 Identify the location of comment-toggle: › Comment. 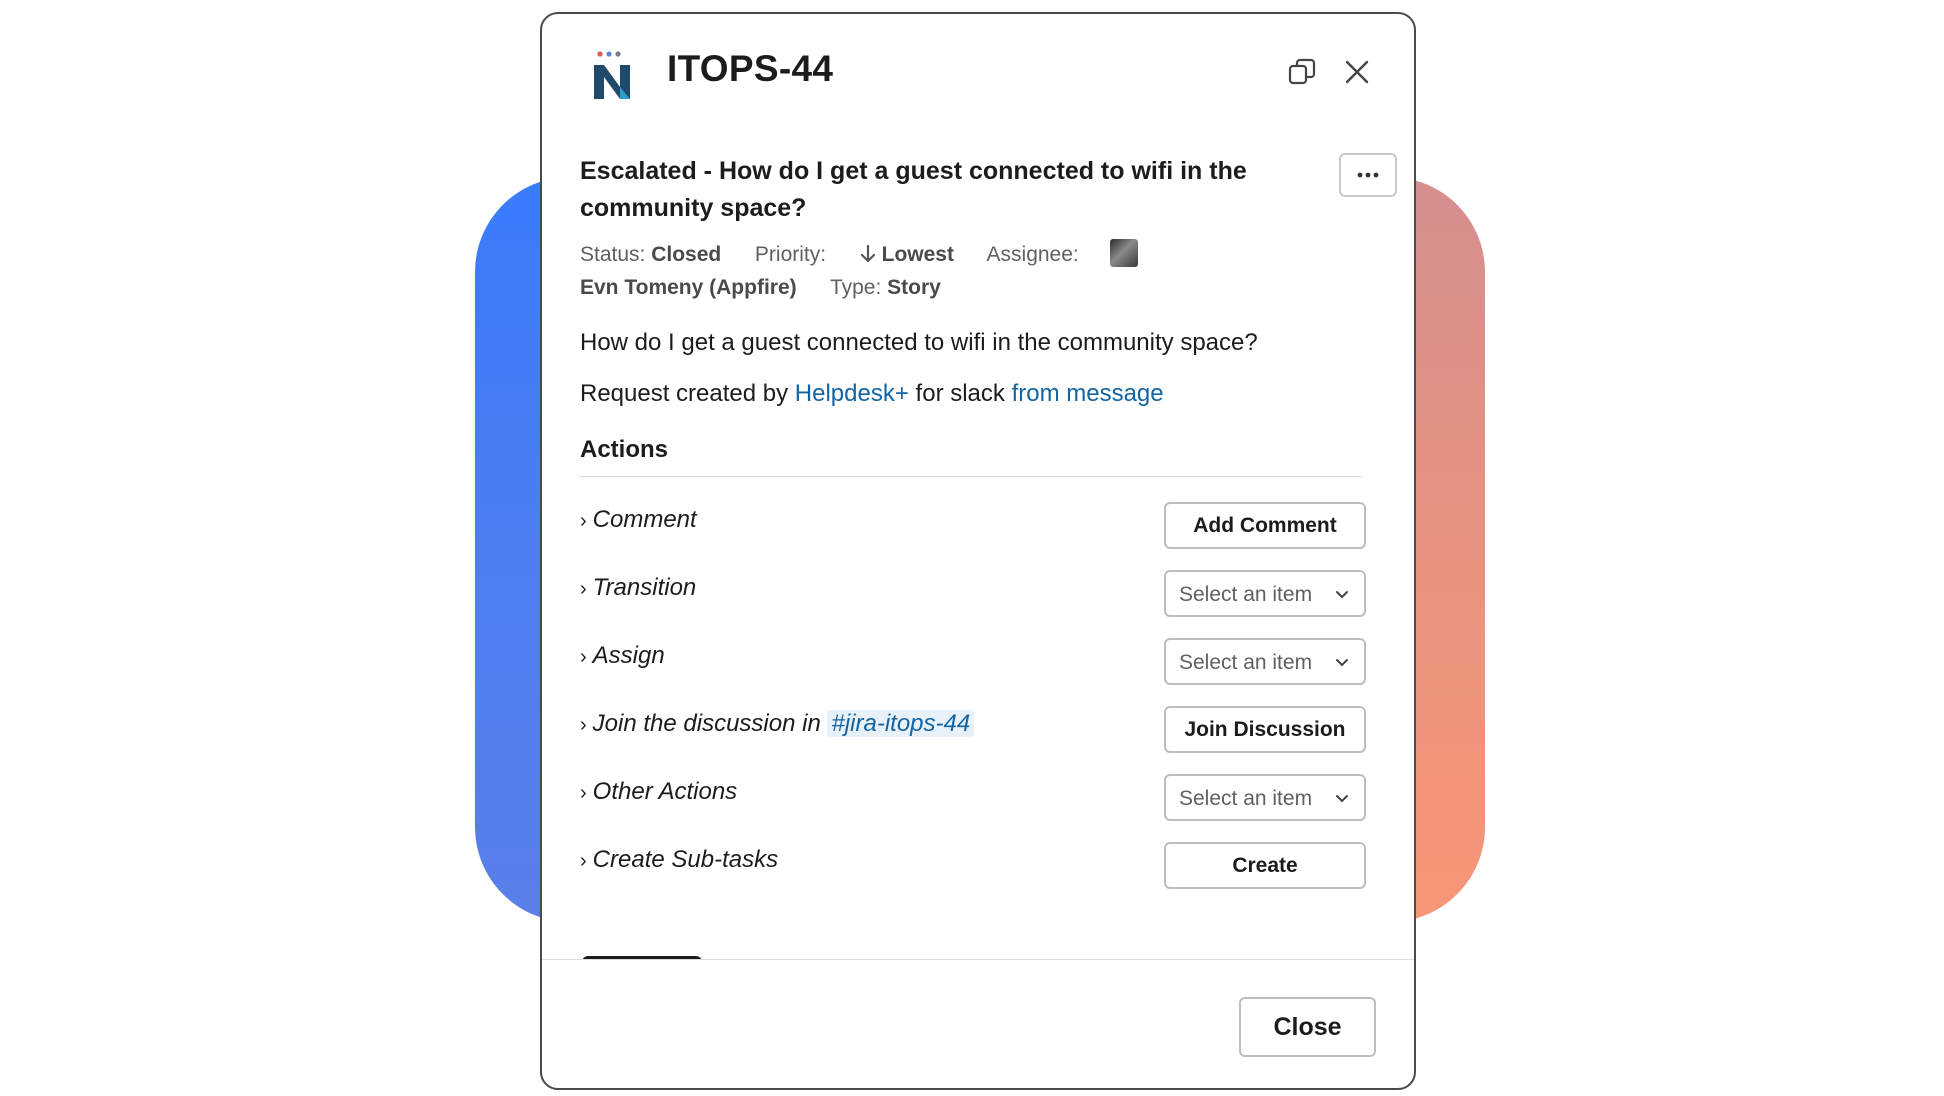
(638, 520).